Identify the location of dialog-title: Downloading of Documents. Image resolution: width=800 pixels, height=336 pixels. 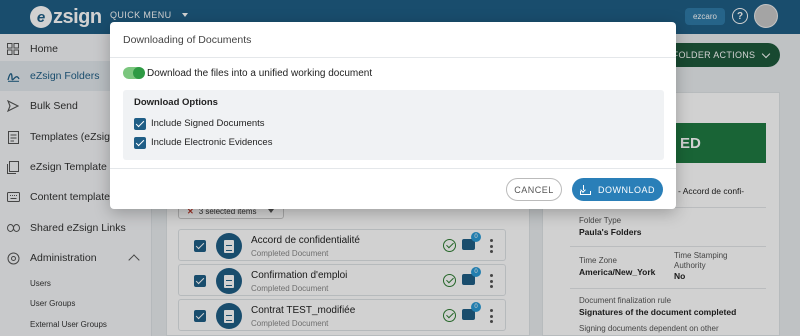
(187, 40).